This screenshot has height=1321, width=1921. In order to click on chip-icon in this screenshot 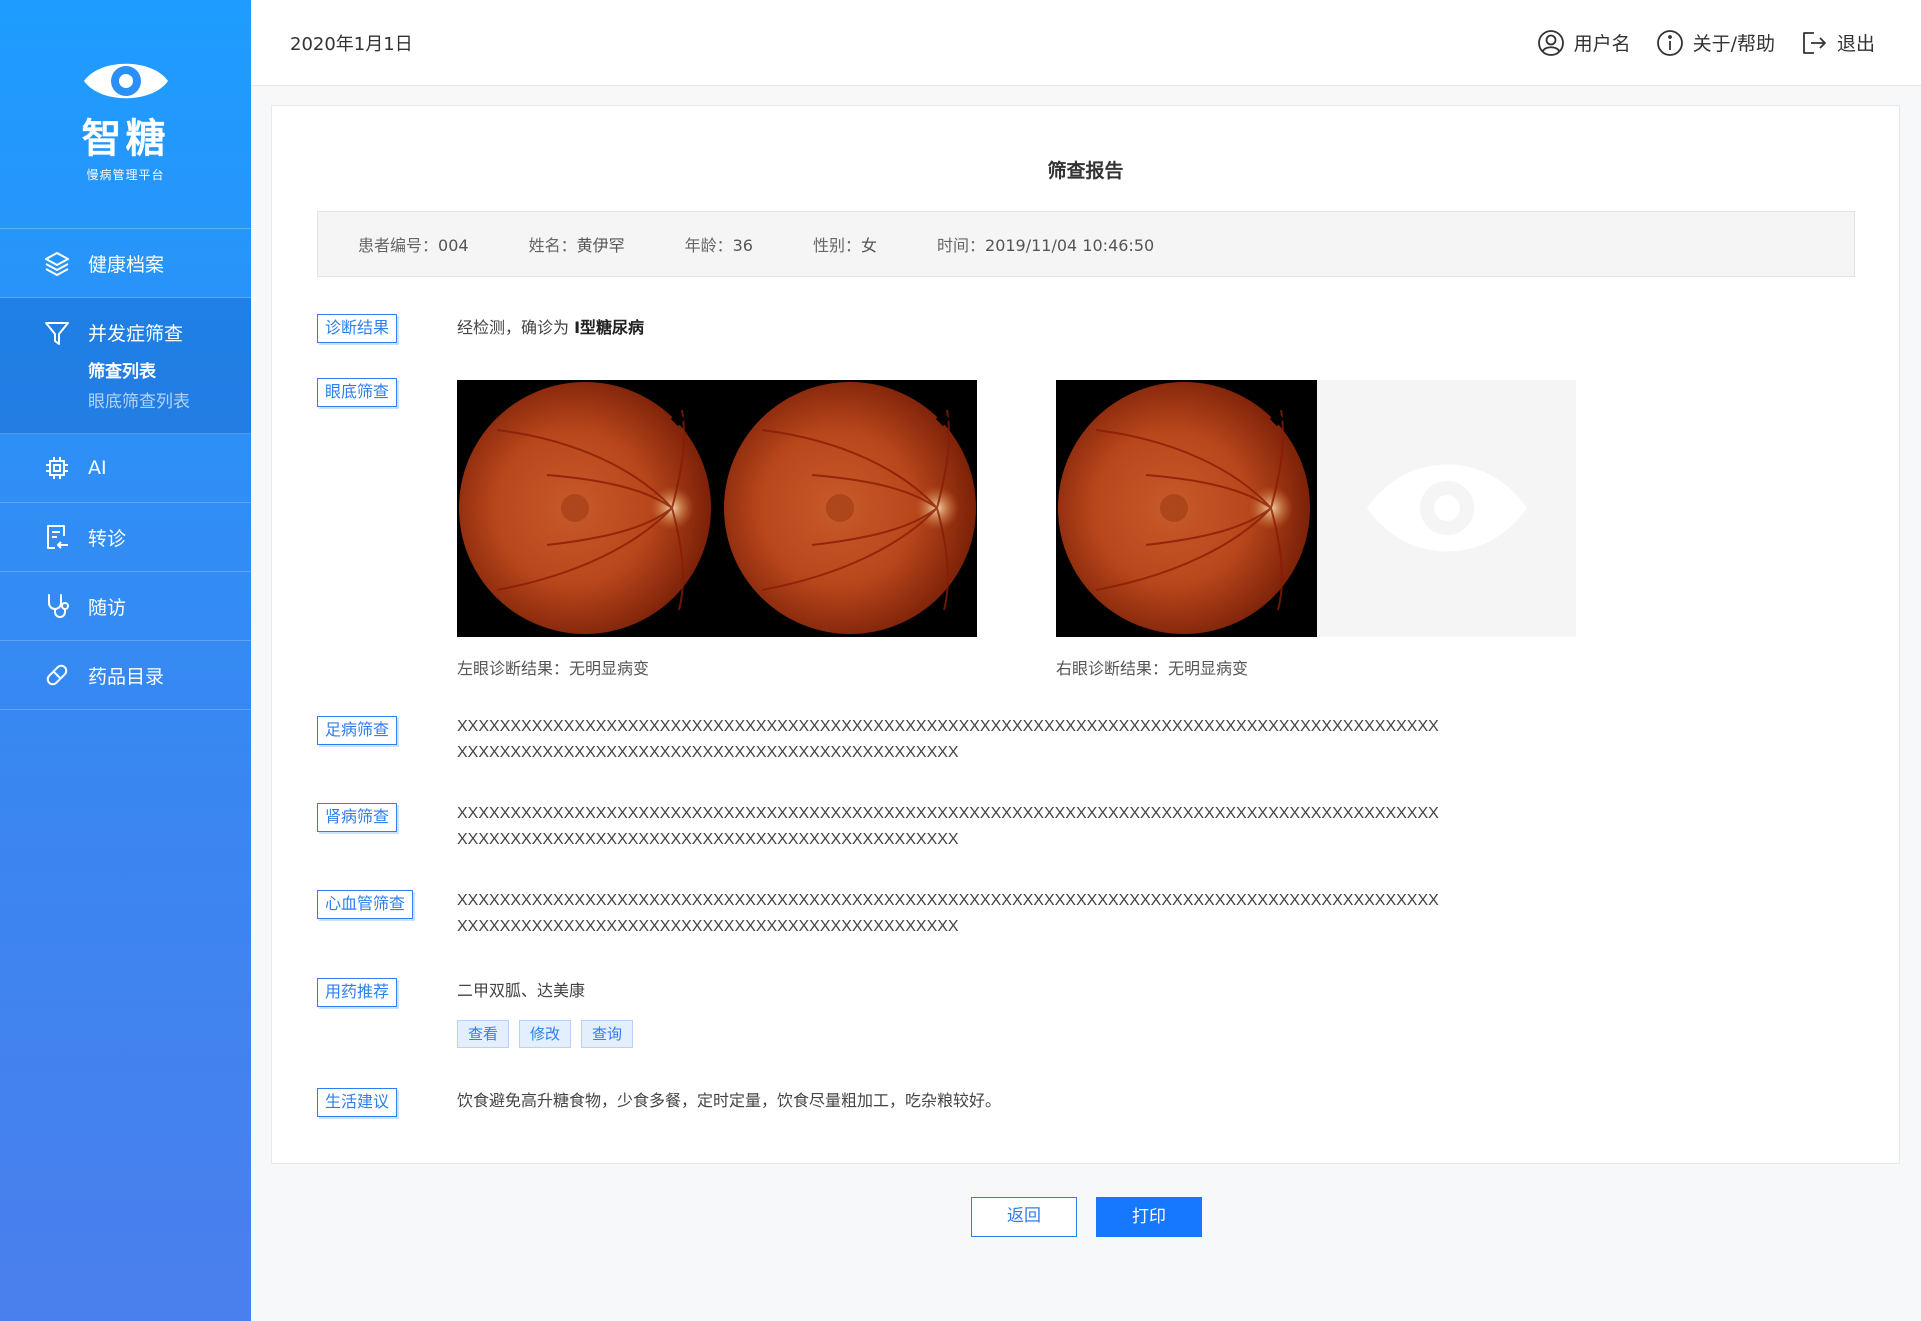, I will do `click(57, 468)`.